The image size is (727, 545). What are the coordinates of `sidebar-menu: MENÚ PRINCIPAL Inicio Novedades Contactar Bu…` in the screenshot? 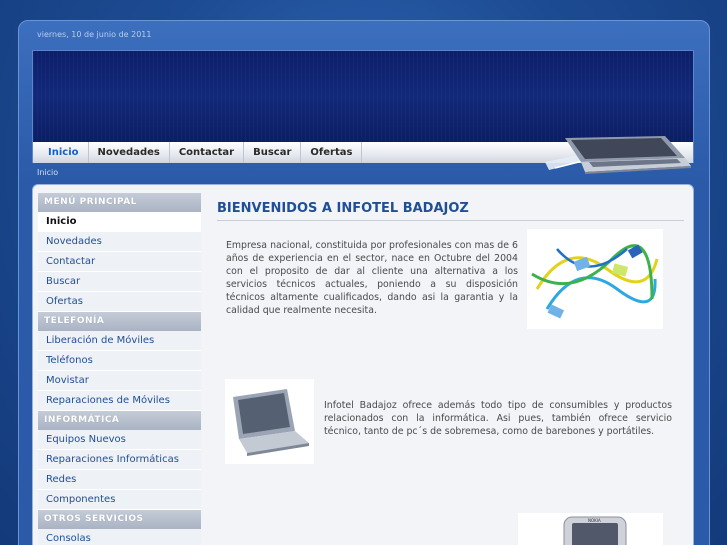 It's located at (119, 369).